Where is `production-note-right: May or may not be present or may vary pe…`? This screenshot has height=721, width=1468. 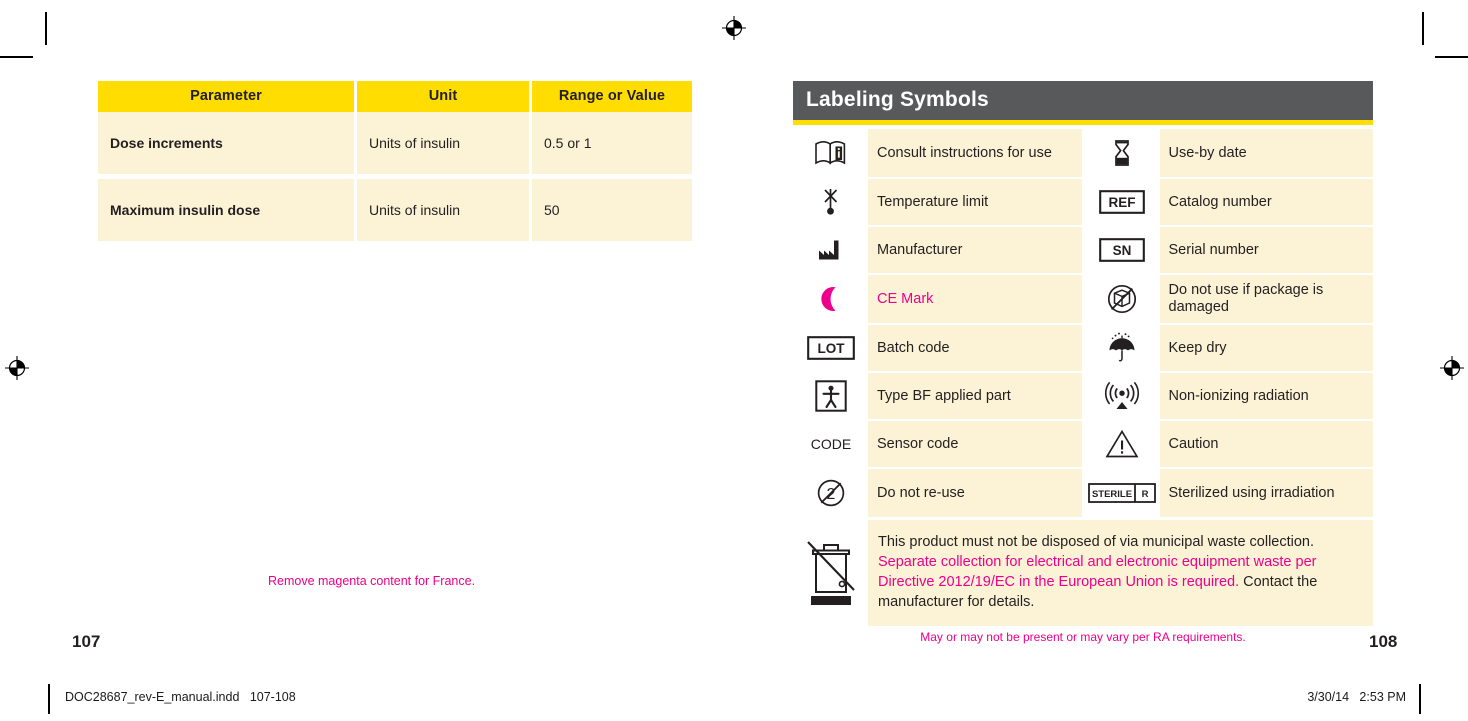 production-note-right: May or may not be present or may vary pe… is located at coordinates (1083, 637).